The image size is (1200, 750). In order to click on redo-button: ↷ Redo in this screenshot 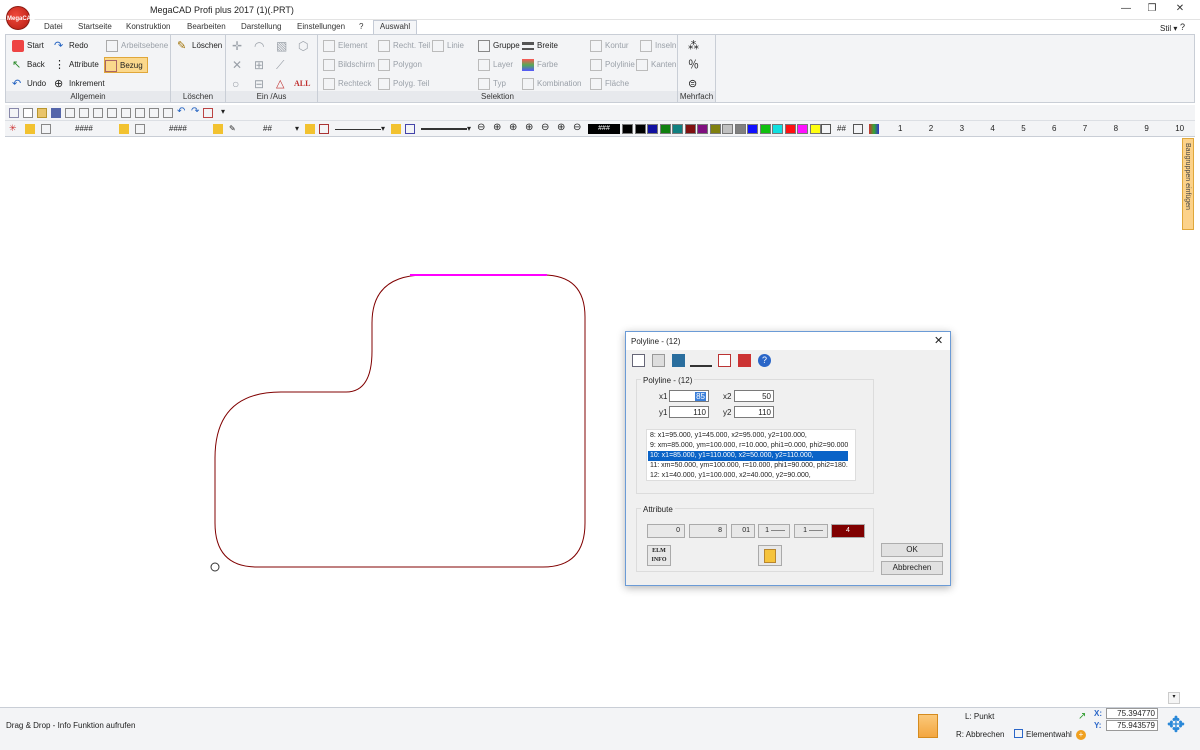, I will do `click(71, 46)`.